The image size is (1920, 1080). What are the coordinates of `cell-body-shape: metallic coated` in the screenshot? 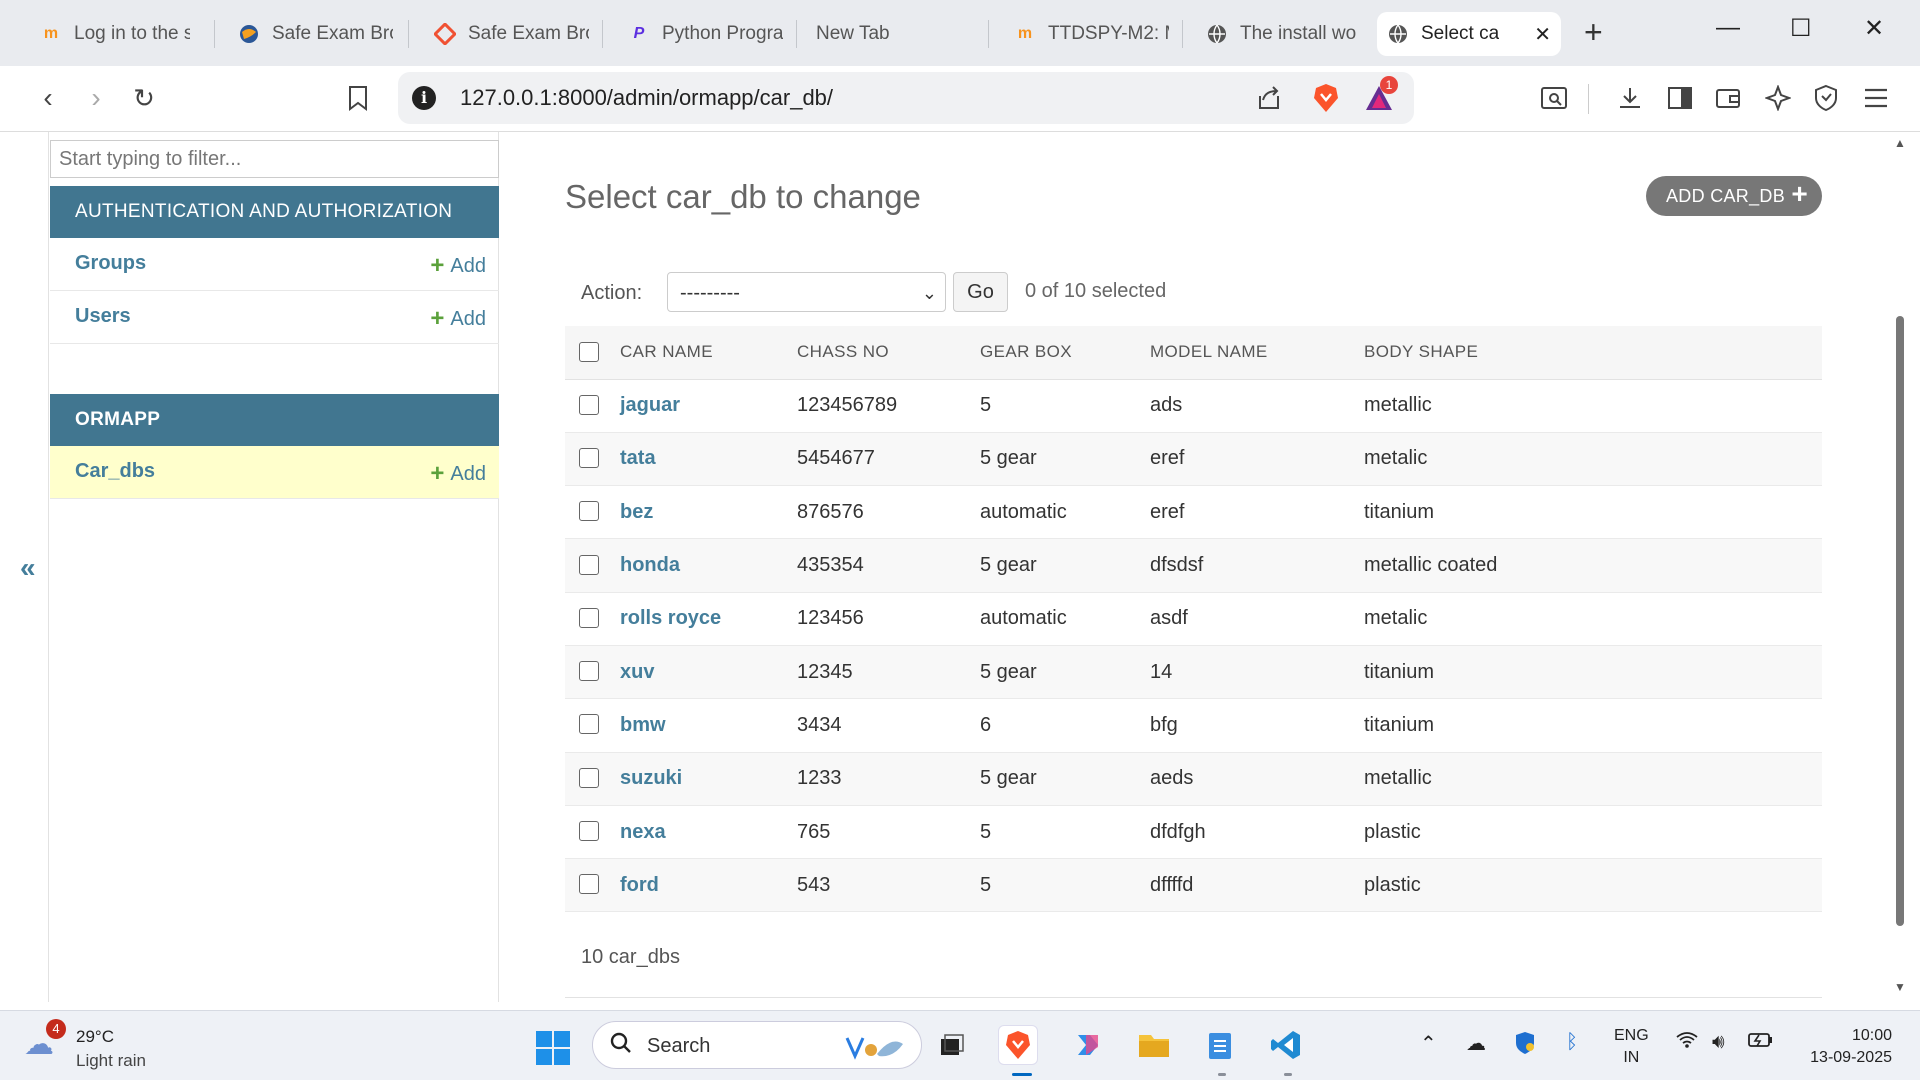 It's located at (1593, 565).